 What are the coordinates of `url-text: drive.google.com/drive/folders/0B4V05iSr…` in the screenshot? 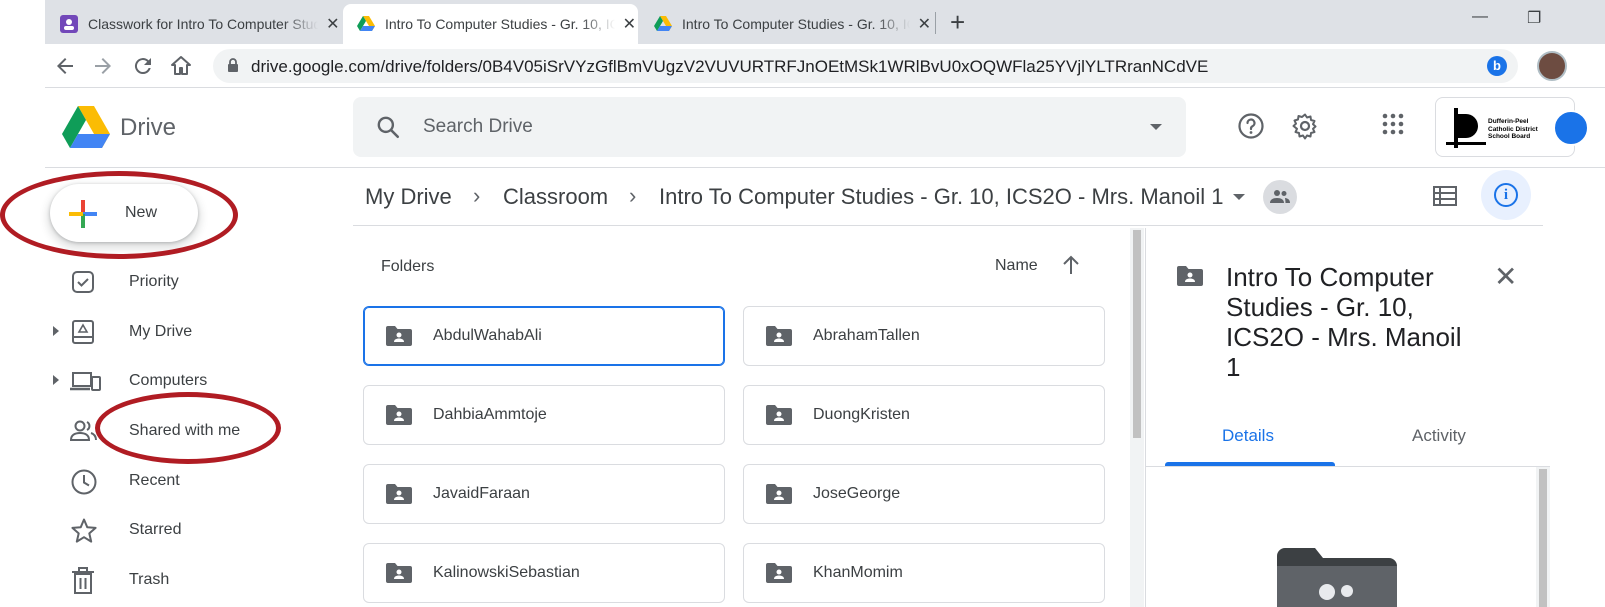 It's located at (730, 66).